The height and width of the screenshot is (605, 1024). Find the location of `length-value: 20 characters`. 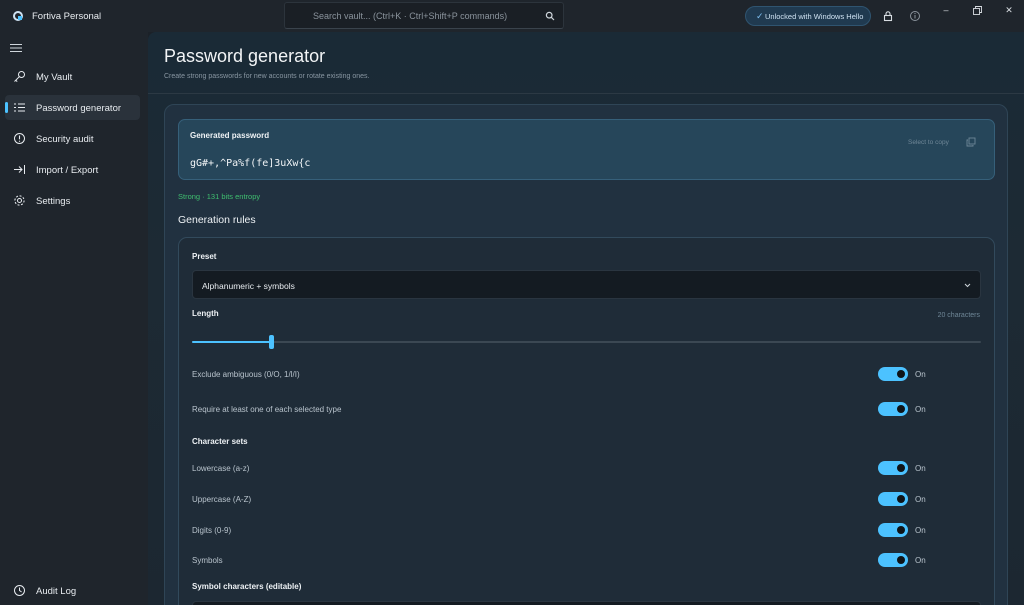

length-value: 20 characters is located at coordinates (958, 315).